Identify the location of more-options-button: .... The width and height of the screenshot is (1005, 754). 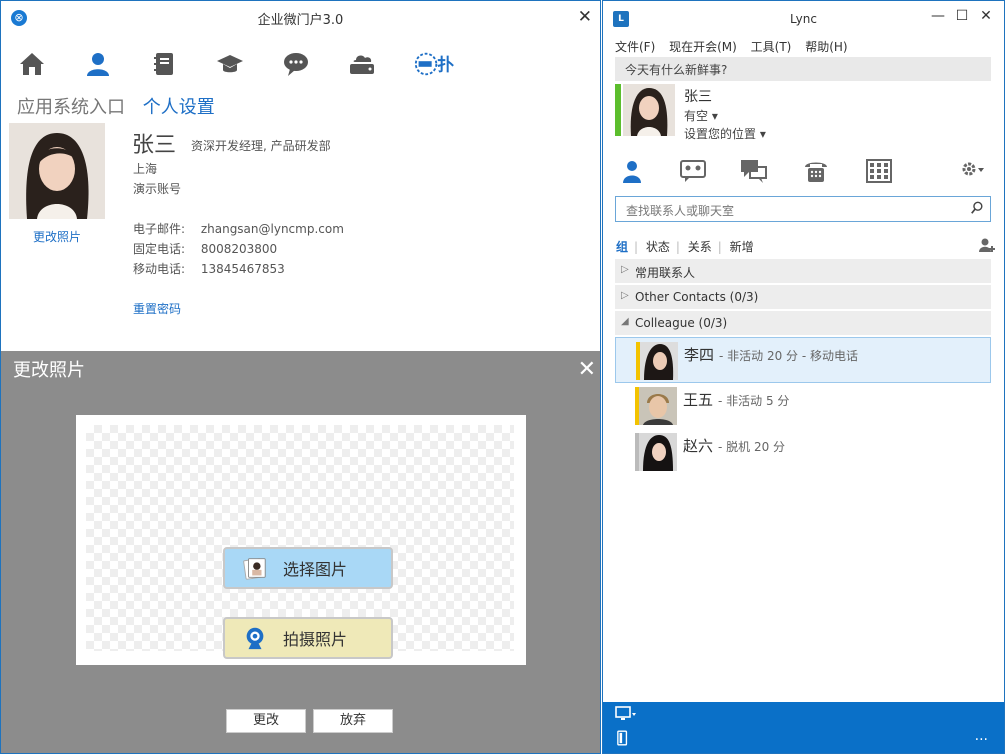
(981, 736).